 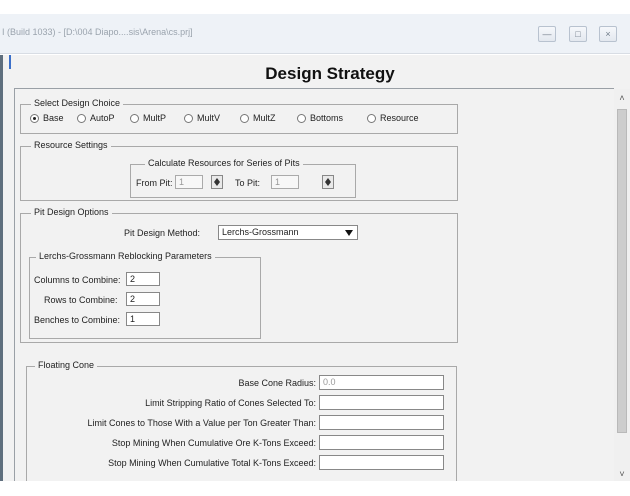 I want to click on left-border, so click(x=1, y=275).